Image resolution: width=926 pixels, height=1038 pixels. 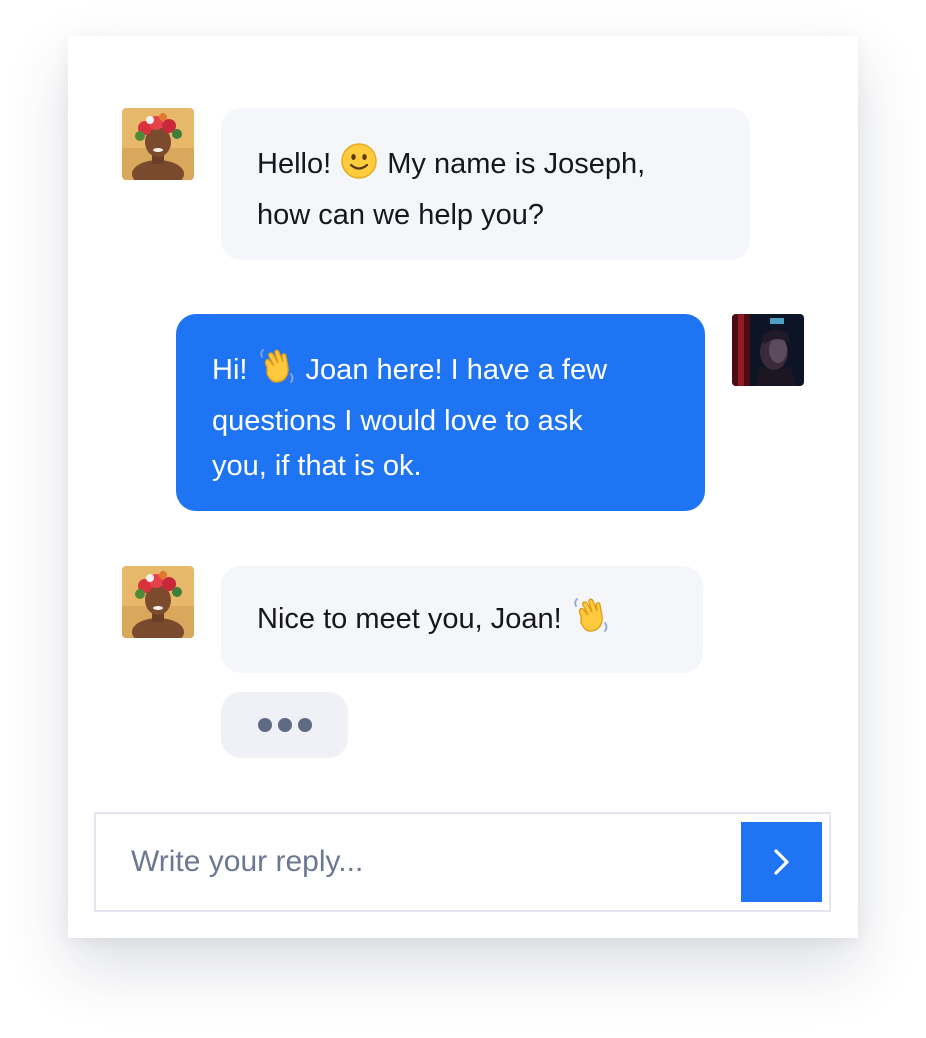 I want to click on message-line: how can we help you?, so click(x=400, y=215).